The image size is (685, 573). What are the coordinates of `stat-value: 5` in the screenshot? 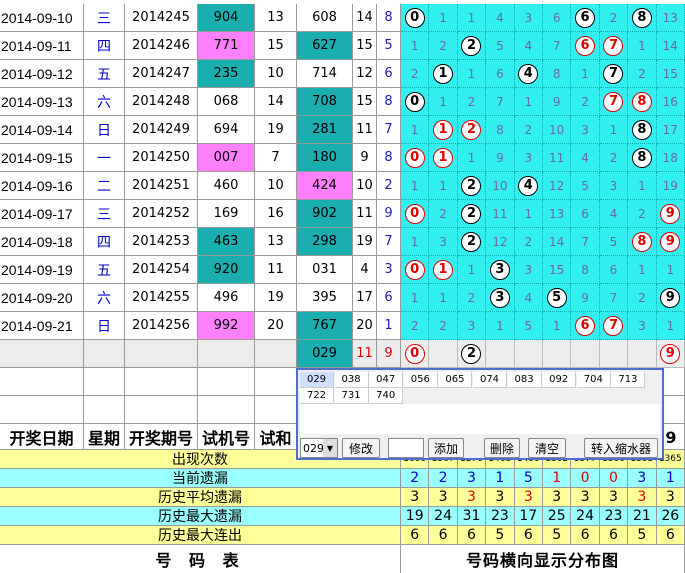 It's located at (557, 535).